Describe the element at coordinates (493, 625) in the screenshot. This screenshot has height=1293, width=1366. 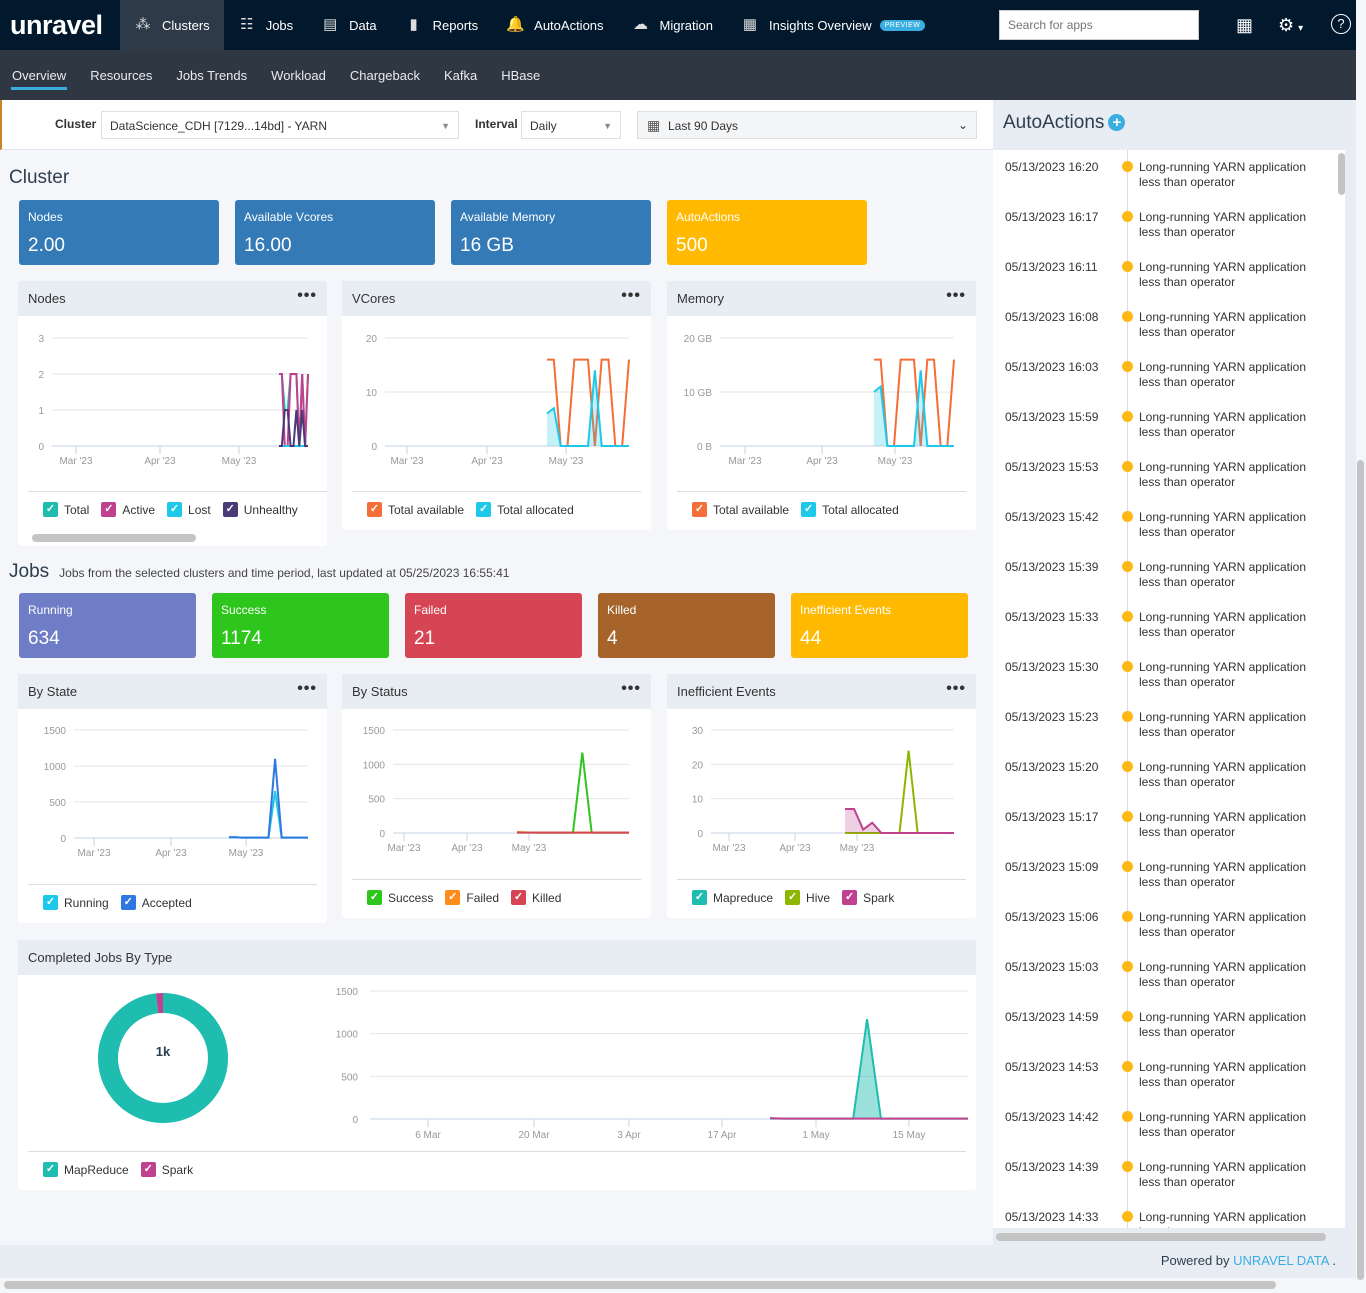
I see `kpi-failed: Failed 21` at that location.